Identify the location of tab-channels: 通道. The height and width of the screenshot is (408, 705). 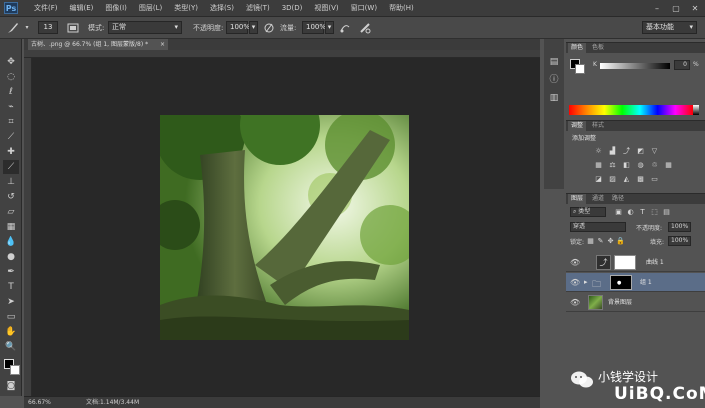
(598, 199).